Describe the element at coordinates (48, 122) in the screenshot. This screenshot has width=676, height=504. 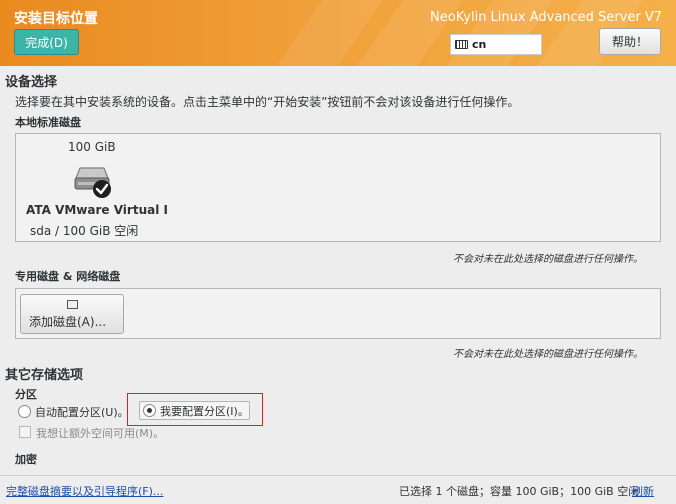
I see `local-disks-title: 本地标准磁盘` at that location.